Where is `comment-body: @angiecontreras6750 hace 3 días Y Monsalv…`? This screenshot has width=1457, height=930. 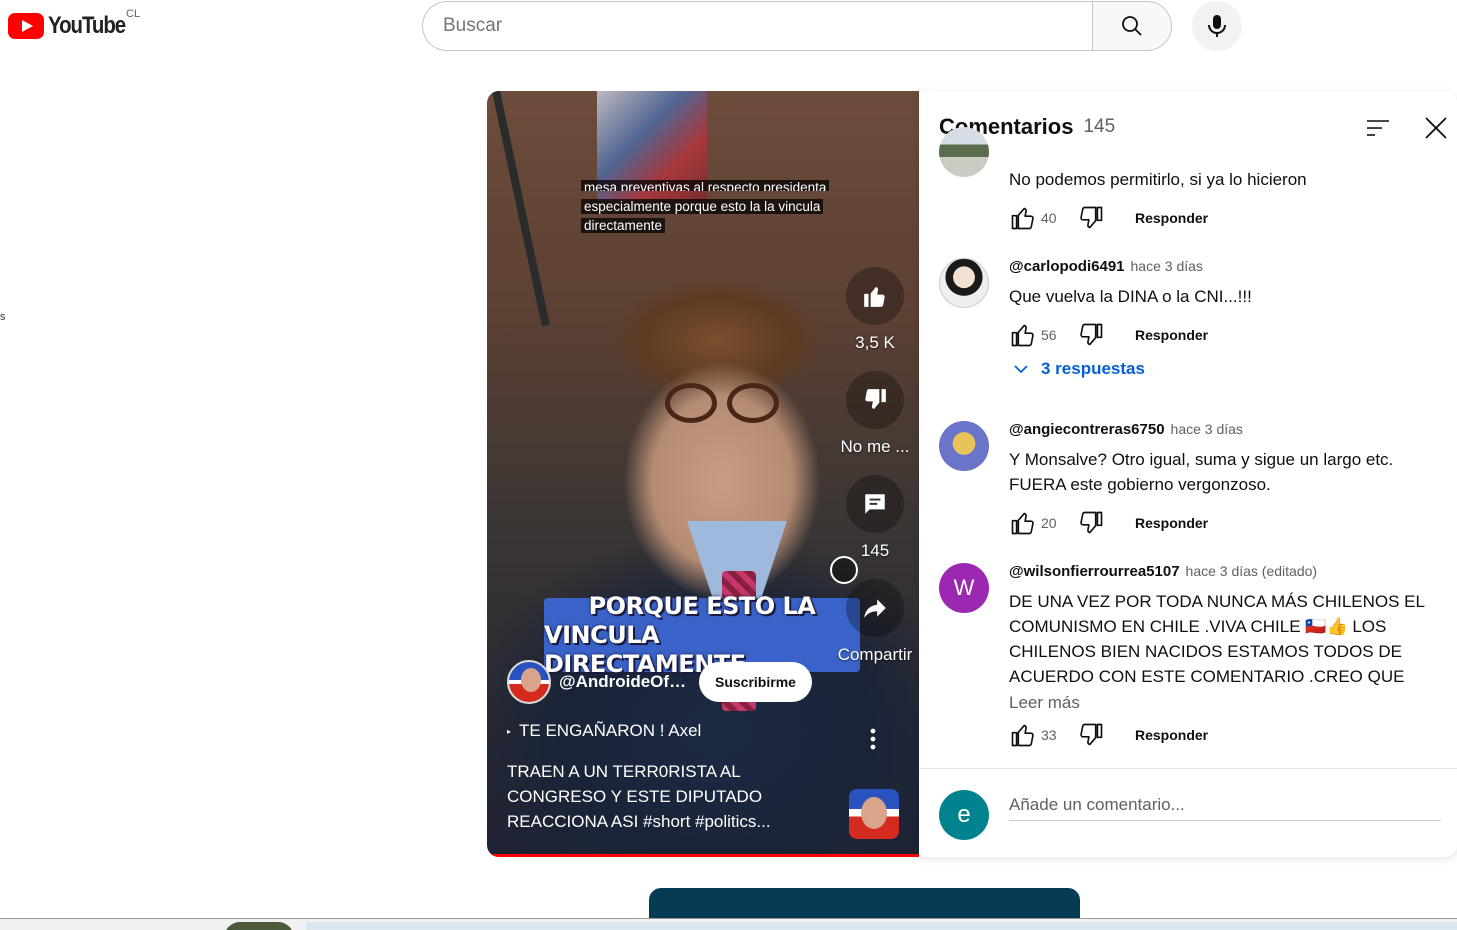
comment-body: @angiecontreras6750 hace 3 días Y Monsalv… is located at coordinates (1219, 481).